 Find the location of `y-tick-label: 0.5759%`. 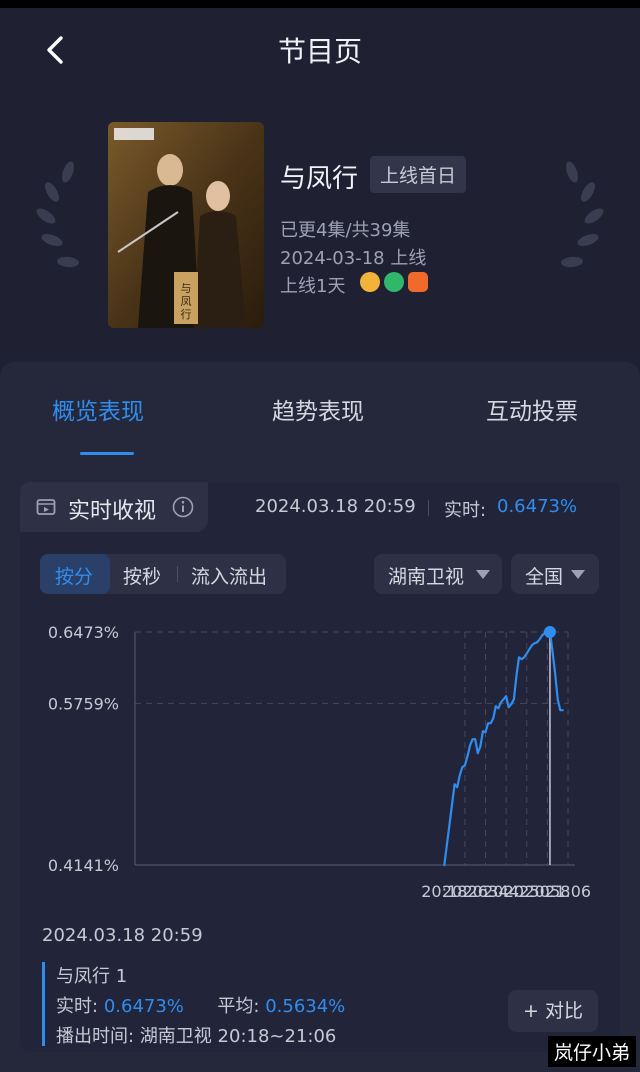

y-tick-label: 0.5759% is located at coordinates (83, 703).